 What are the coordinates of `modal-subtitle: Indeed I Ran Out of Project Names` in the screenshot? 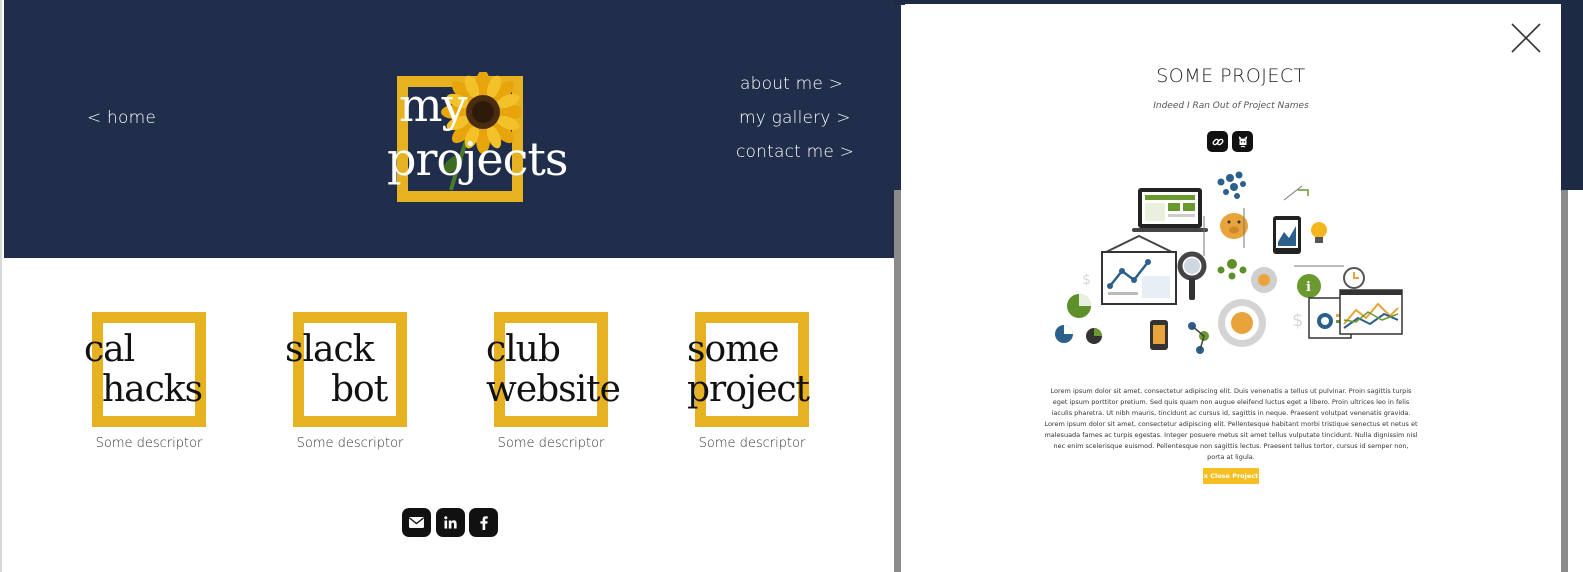 It's located at (1231, 106).